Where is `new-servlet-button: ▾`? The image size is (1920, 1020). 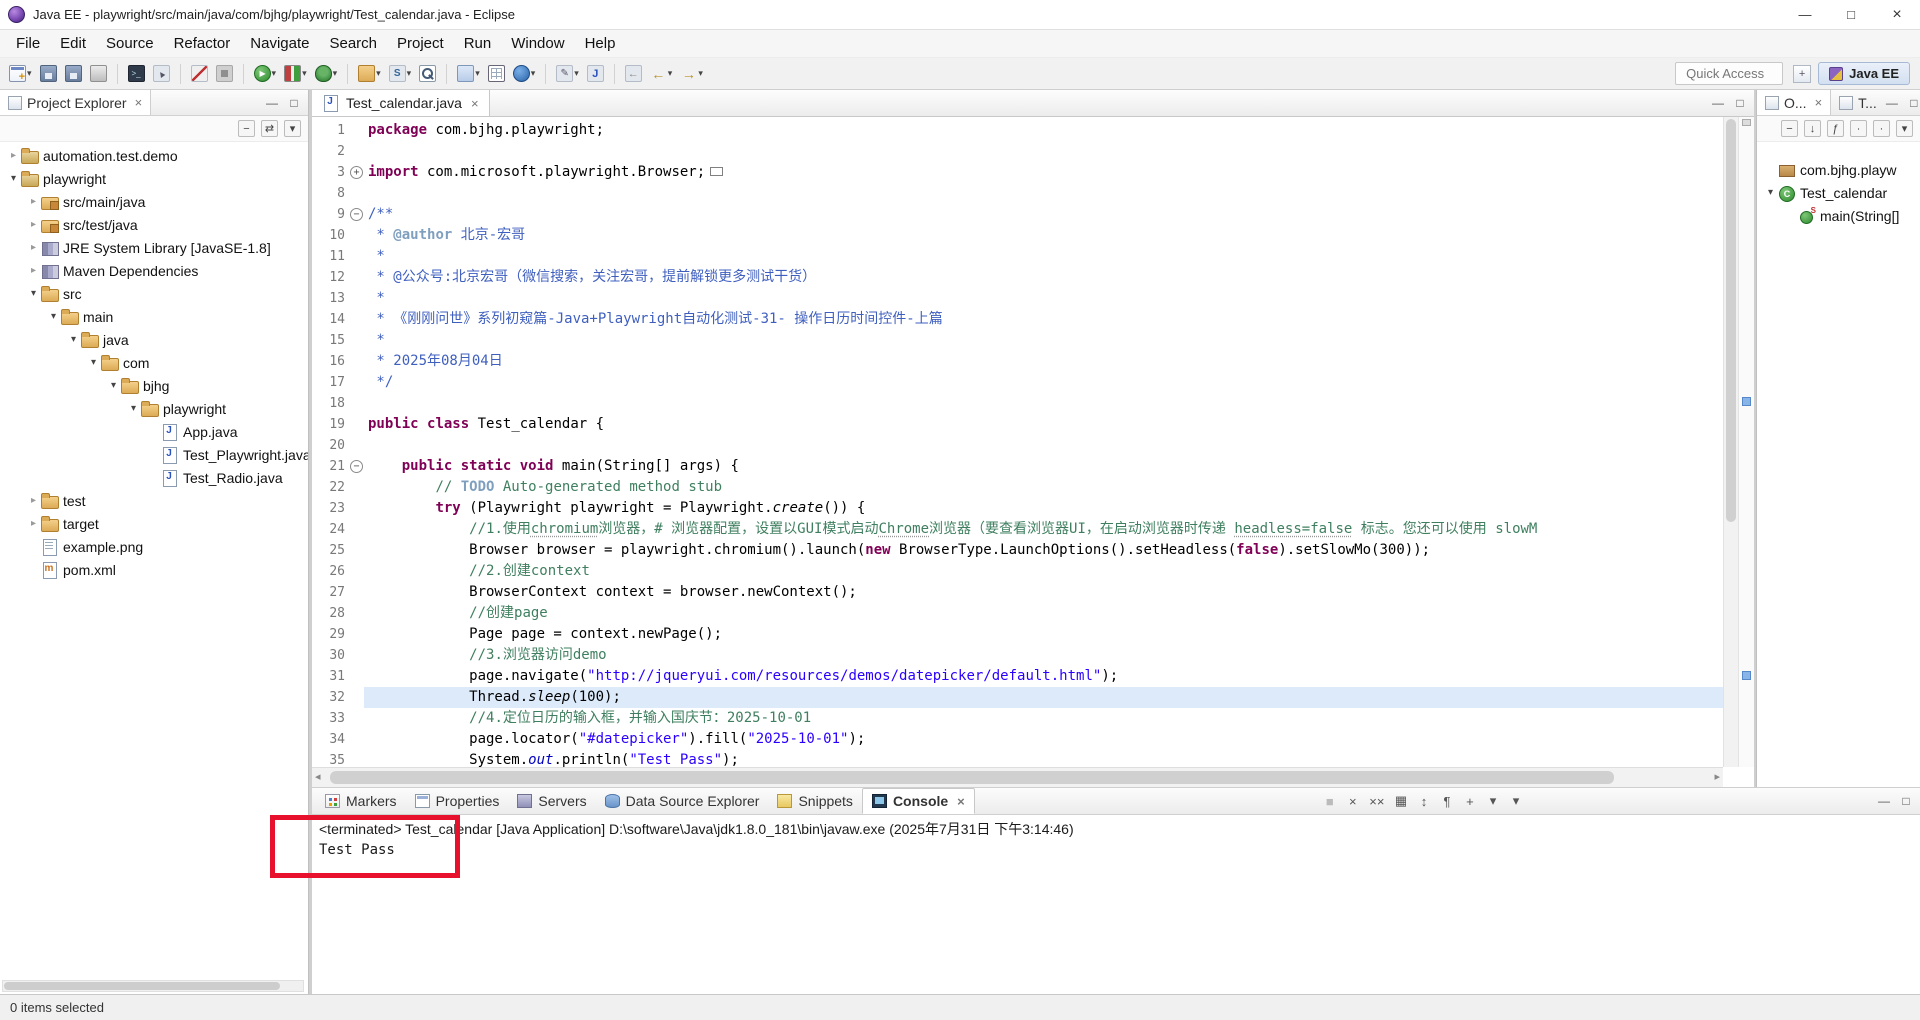 new-servlet-button: ▾ is located at coordinates (400, 73).